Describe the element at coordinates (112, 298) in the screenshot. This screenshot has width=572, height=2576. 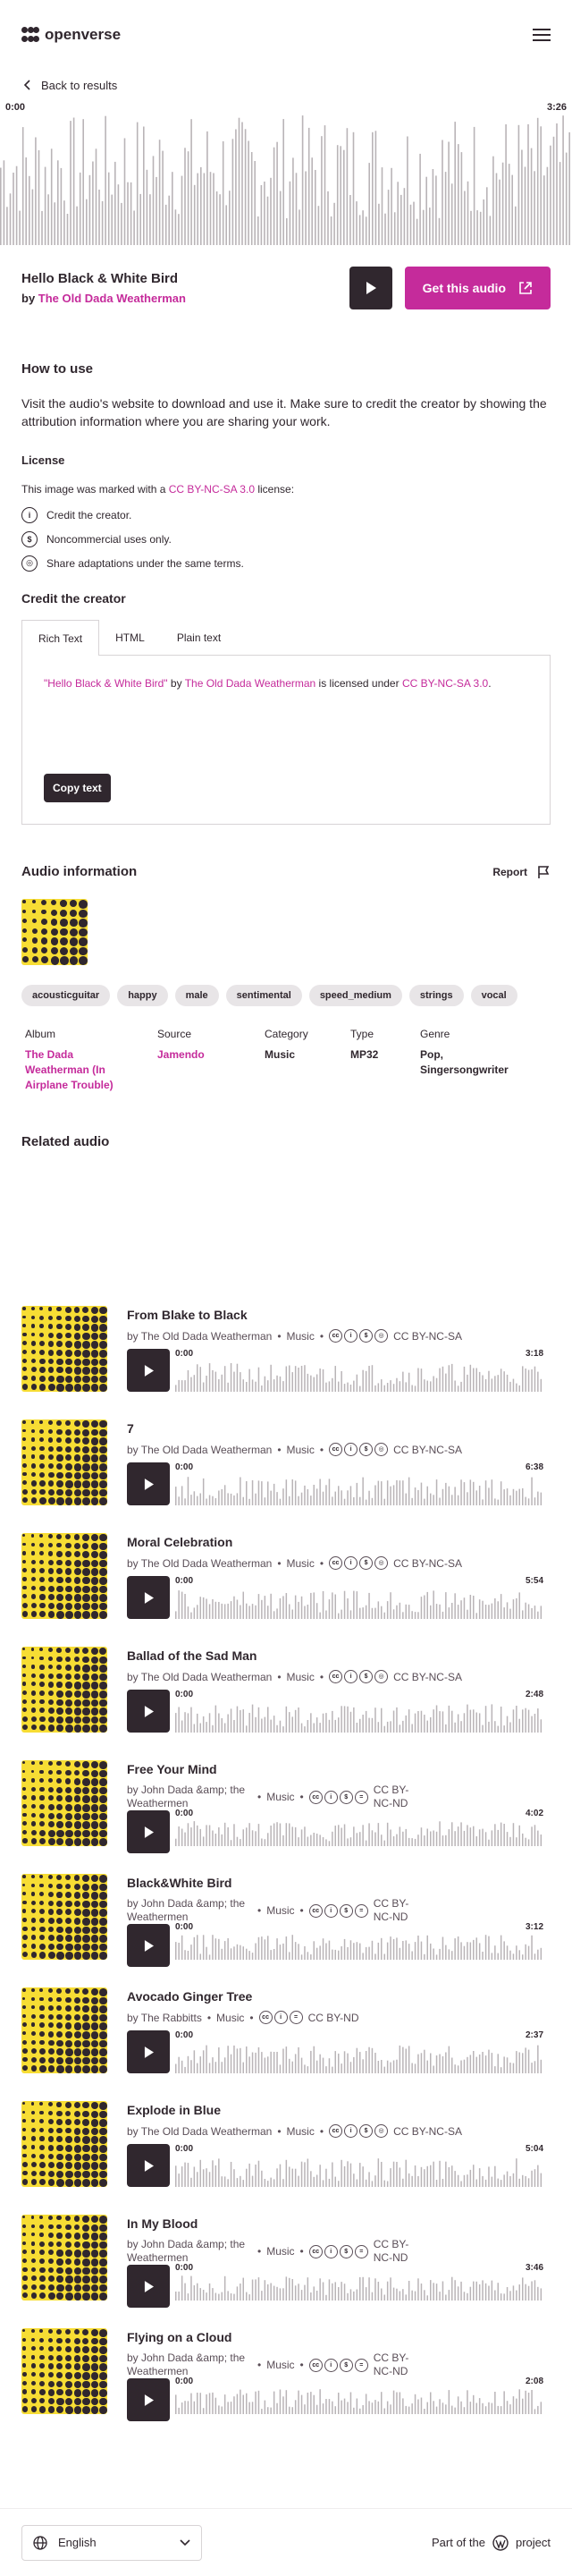
I see `creator-link: The Old Dada Weatherman` at that location.